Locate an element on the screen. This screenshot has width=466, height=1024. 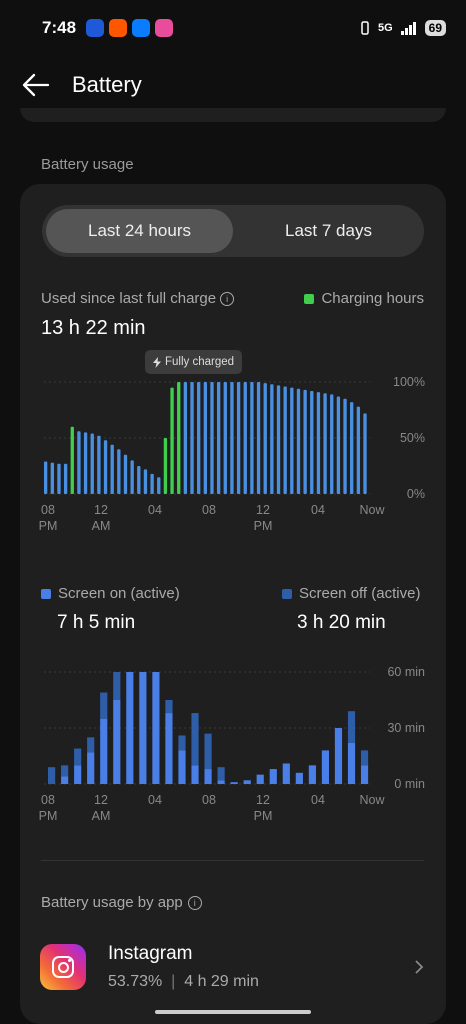
home-indicator is located at coordinates (233, 1012).